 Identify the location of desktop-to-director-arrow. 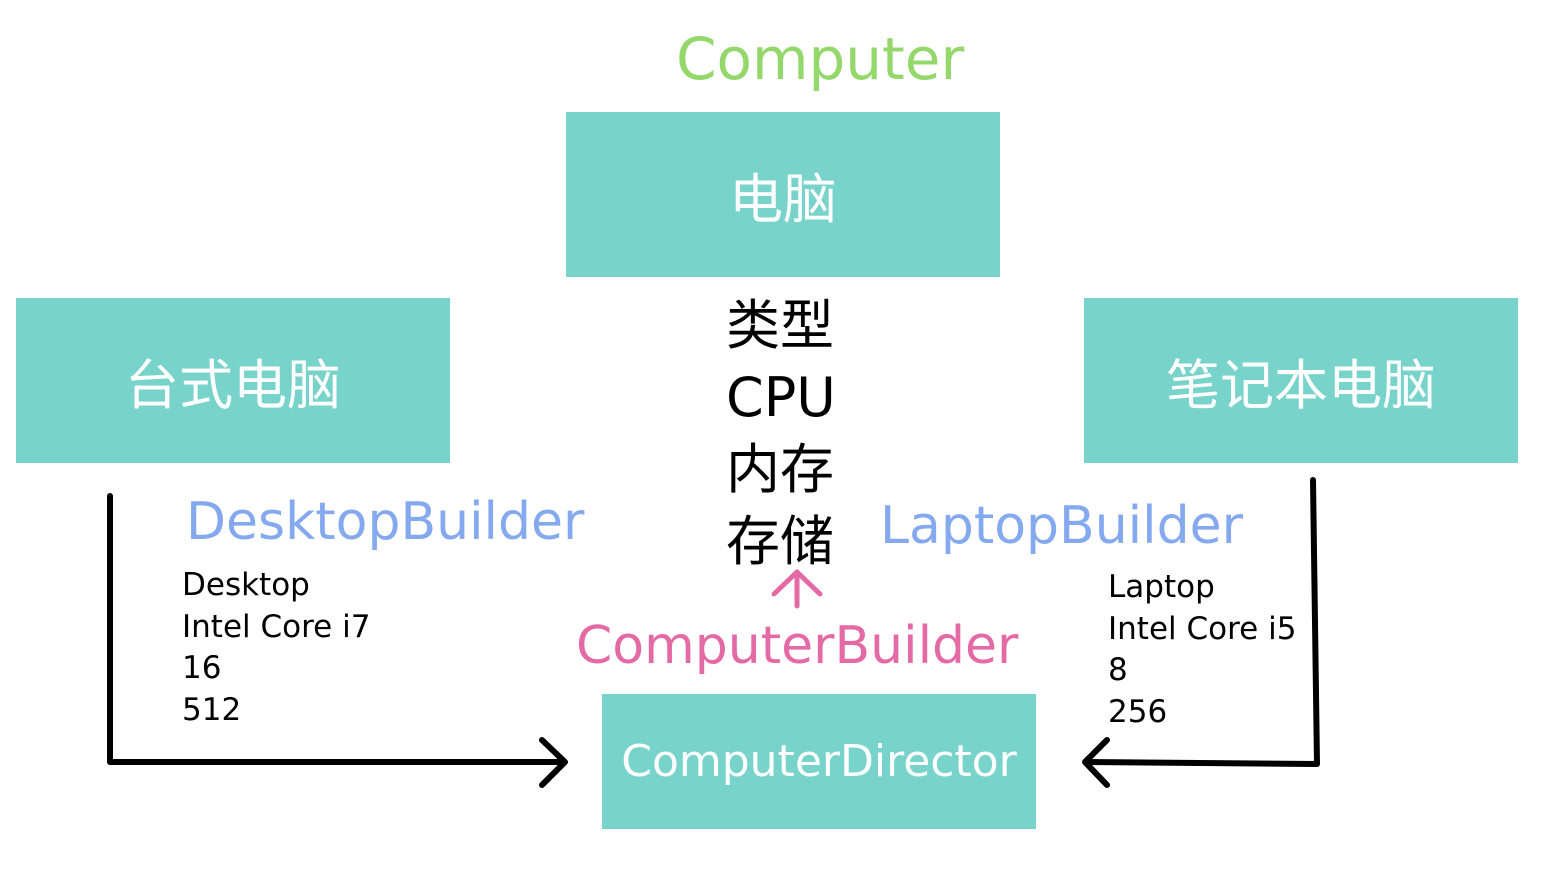
(337, 640).